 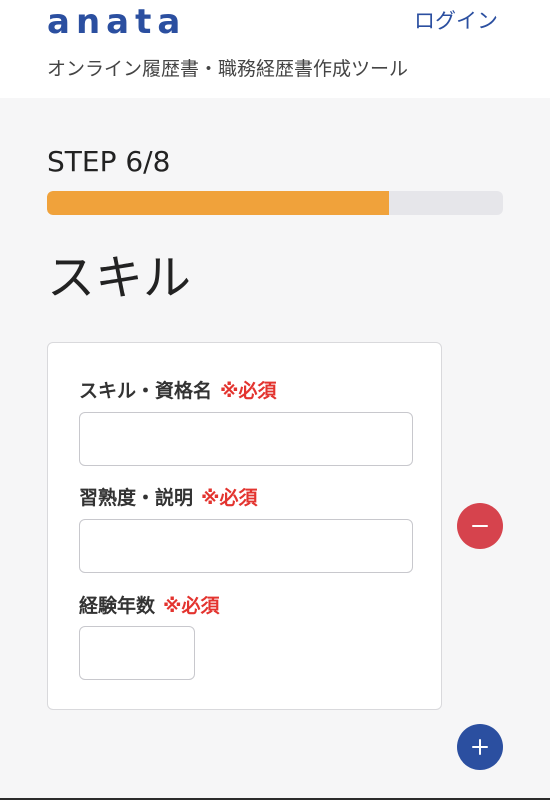 I want to click on progress-bar-fill, so click(x=218, y=203).